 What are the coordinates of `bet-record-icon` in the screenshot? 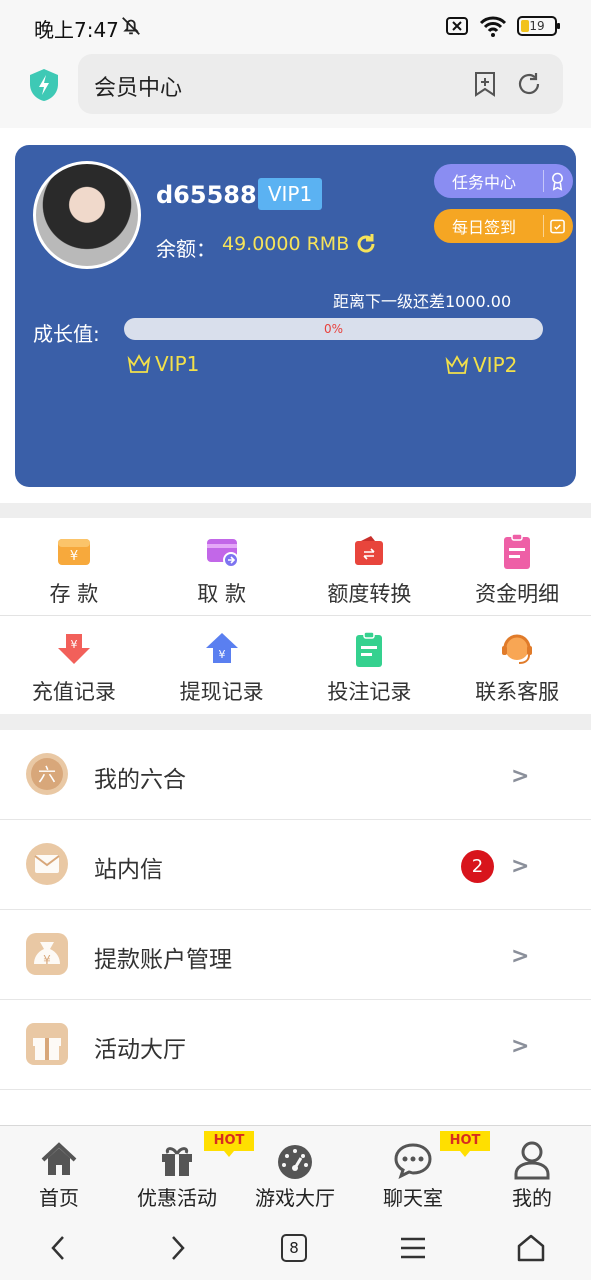 It's located at (369, 649).